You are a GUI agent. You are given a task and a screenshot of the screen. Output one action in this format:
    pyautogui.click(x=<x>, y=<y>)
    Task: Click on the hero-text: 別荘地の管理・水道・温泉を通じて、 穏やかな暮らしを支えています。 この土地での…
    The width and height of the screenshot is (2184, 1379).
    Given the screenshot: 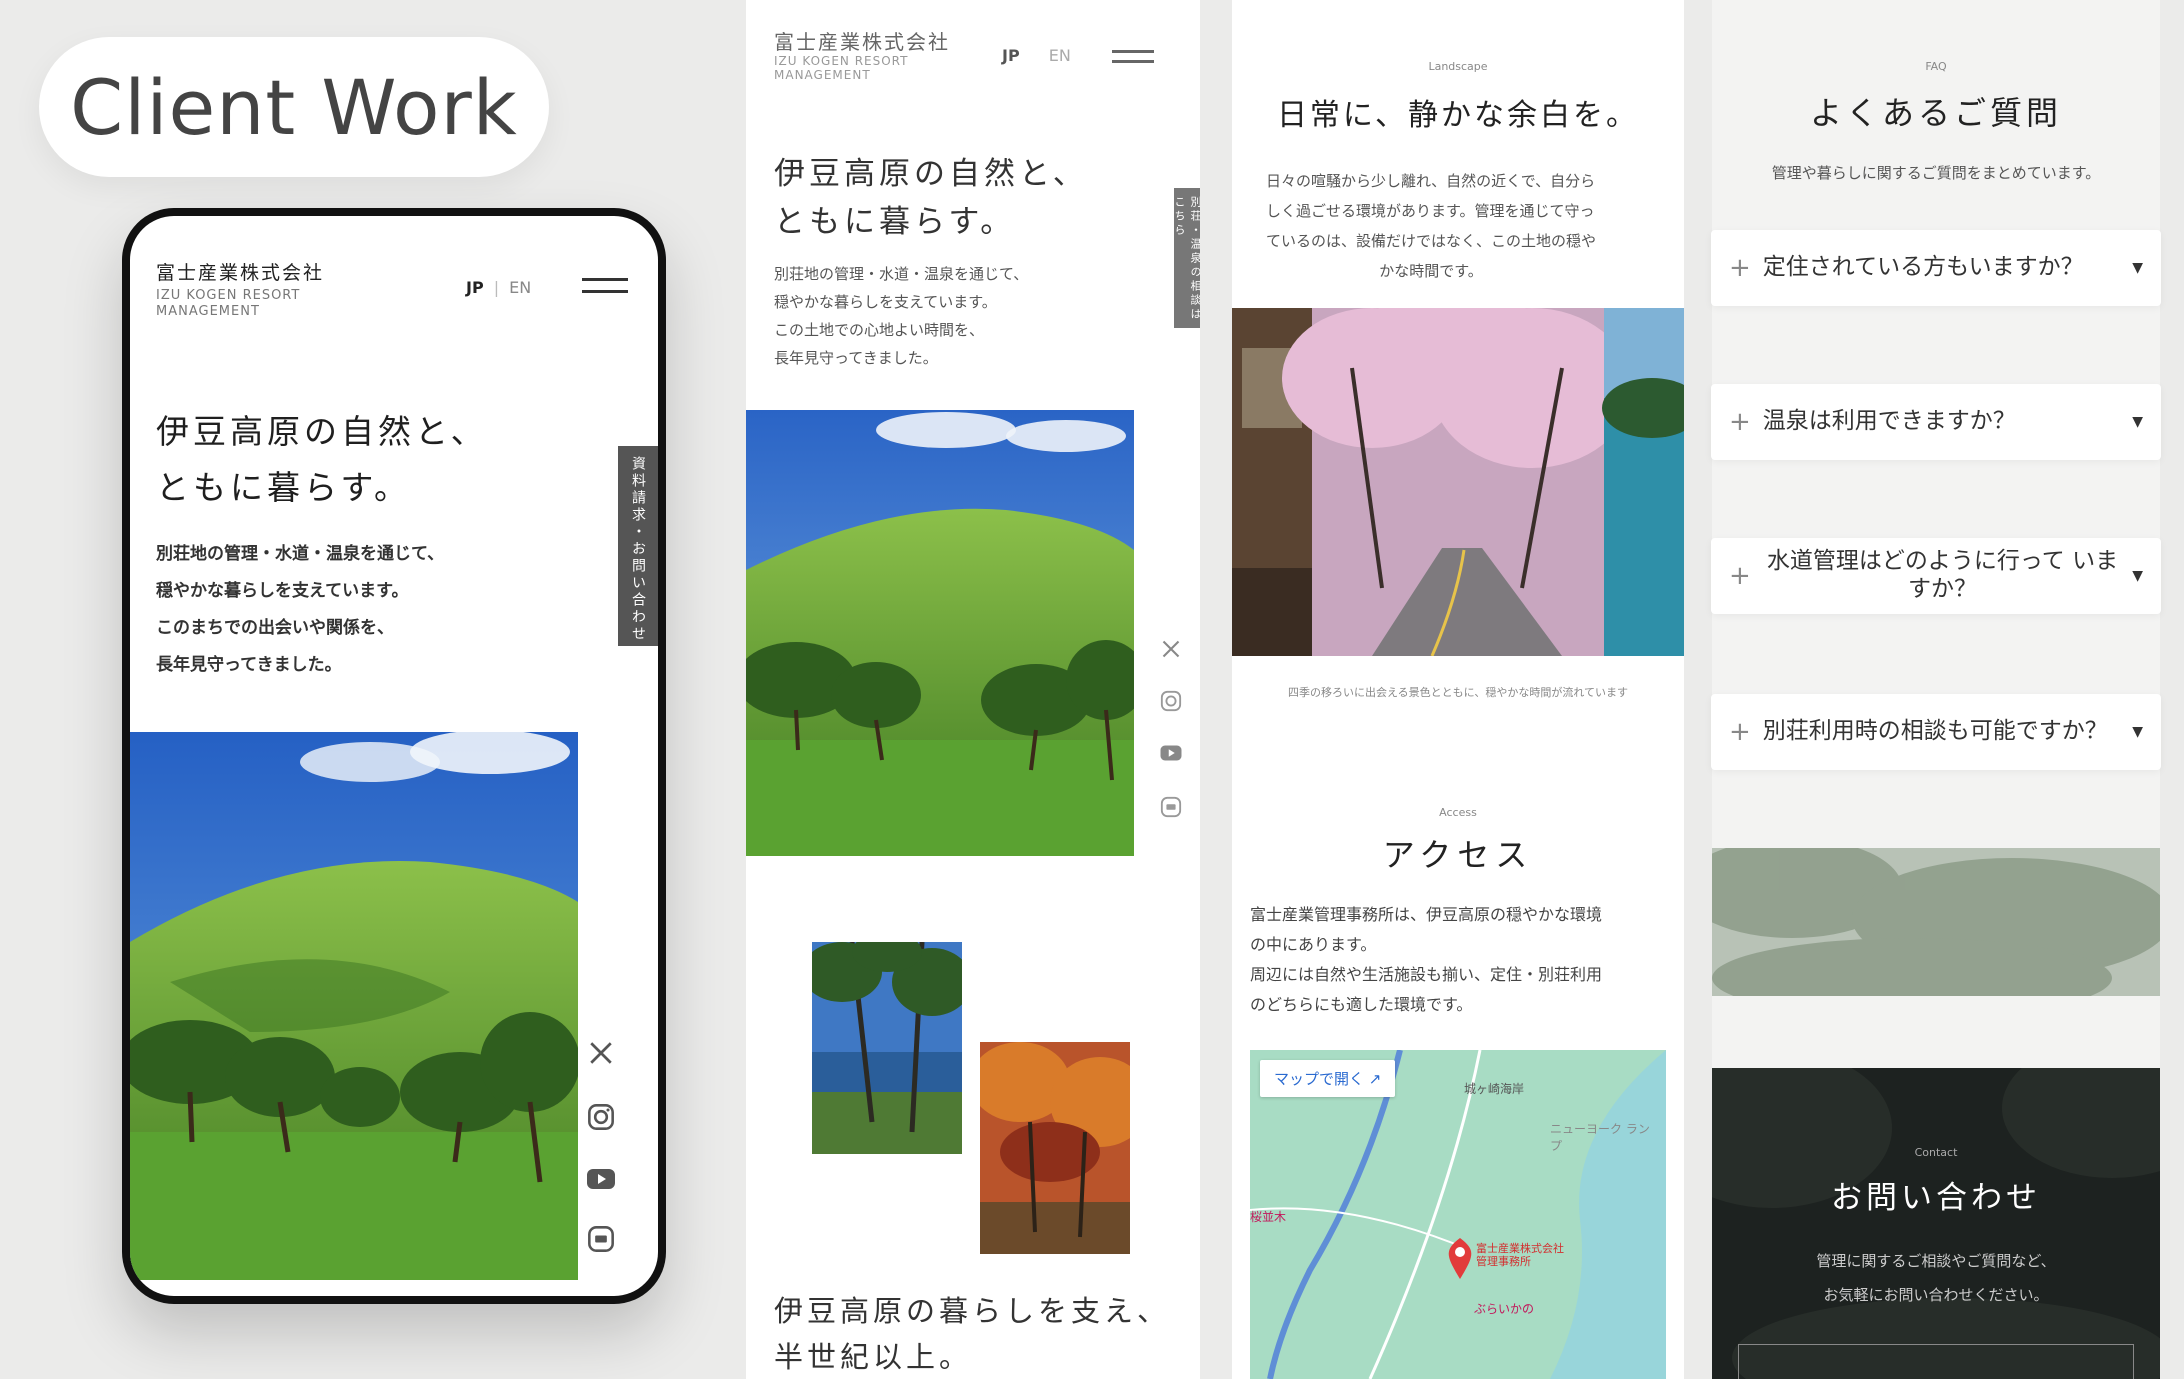 What is the action you would take?
    pyautogui.click(x=901, y=316)
    